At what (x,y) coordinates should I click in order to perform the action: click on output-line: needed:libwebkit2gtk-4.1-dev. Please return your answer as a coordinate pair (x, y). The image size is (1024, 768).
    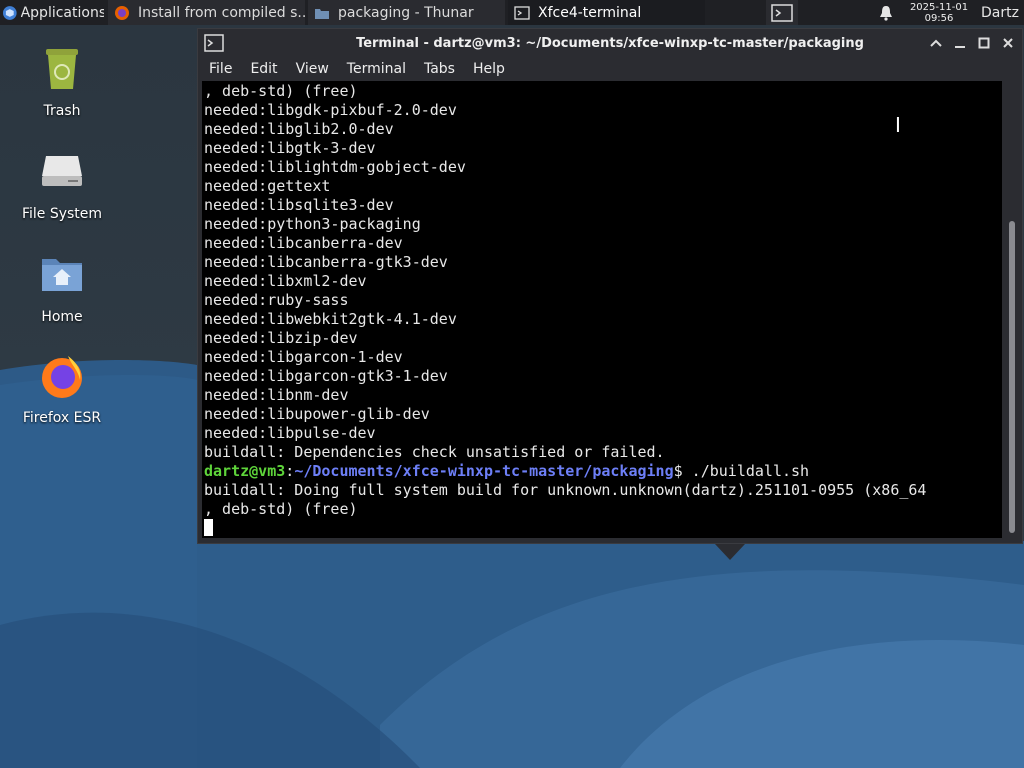
    Looking at the image, I should click on (330, 319).